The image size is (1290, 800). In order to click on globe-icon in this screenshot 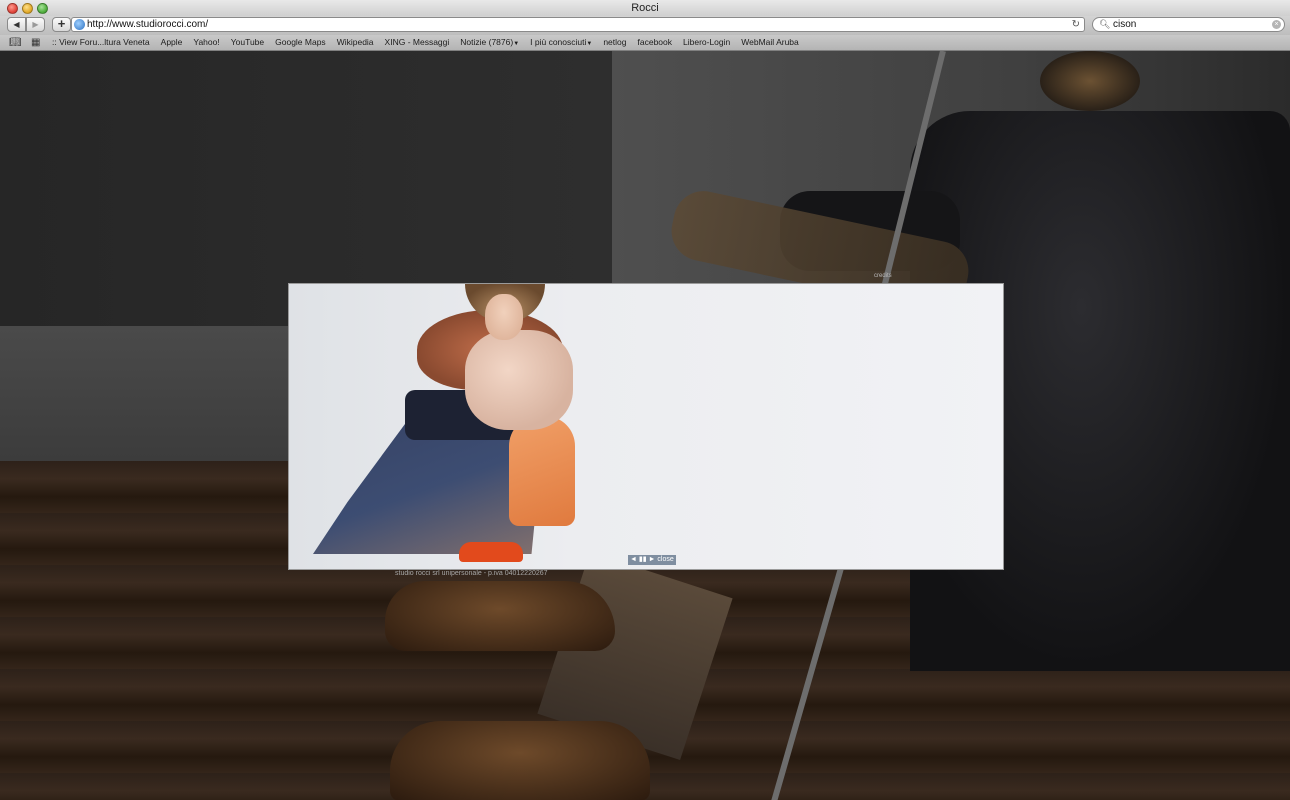, I will do `click(79, 24)`.